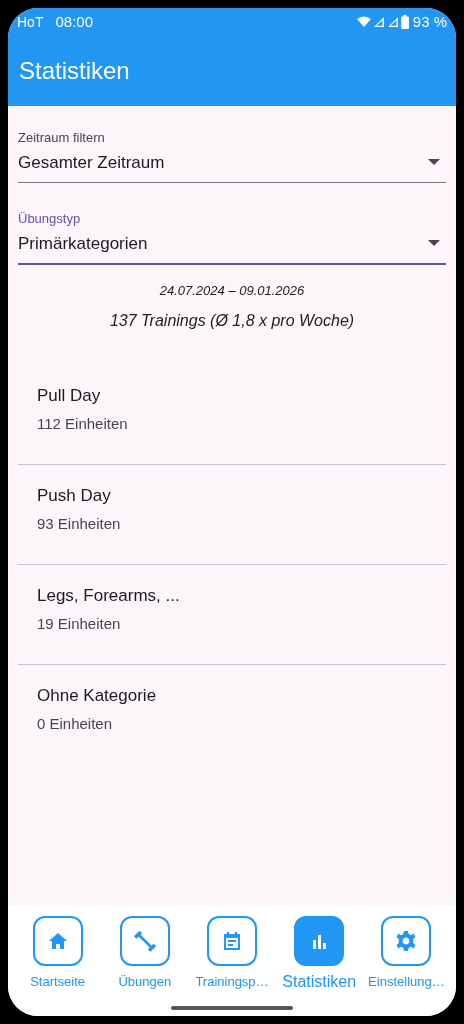 This screenshot has width=464, height=1024. Describe the element at coordinates (69, 395) in the screenshot. I see `category-title: Pull Day` at that location.